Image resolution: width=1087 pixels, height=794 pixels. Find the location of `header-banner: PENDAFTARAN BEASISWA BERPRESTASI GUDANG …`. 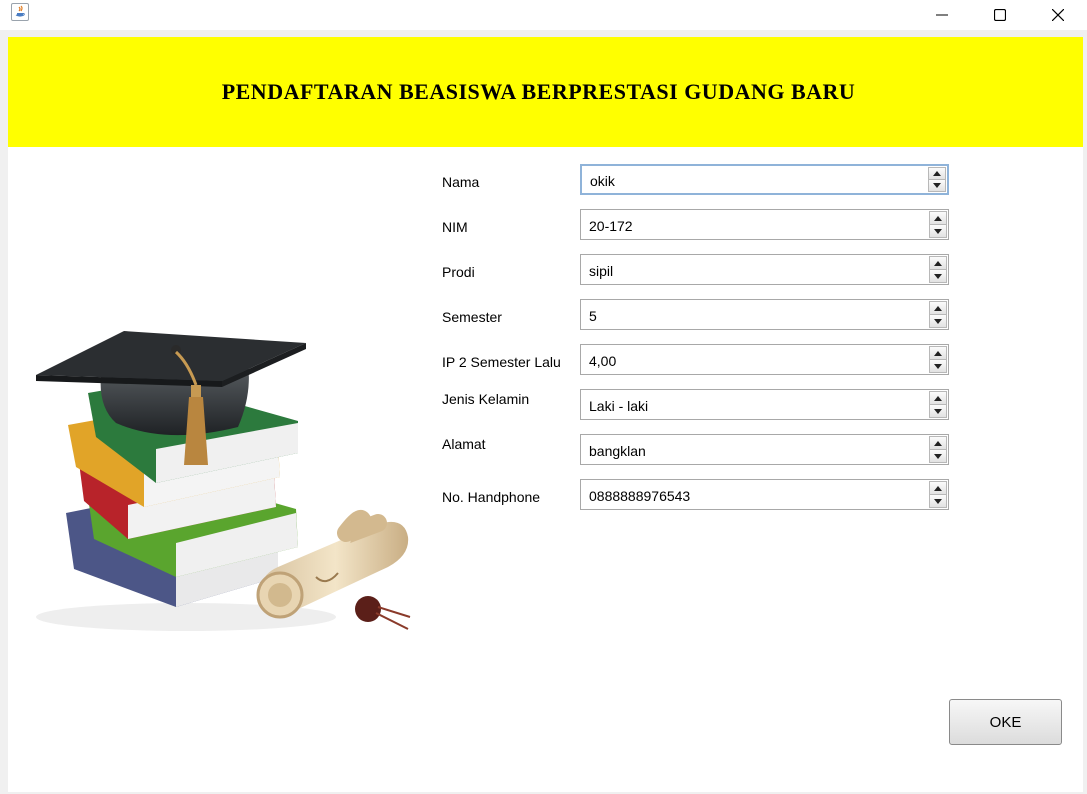

header-banner: PENDAFTARAN BEASISWA BERPRESTASI GUDANG … is located at coordinates (545, 92).